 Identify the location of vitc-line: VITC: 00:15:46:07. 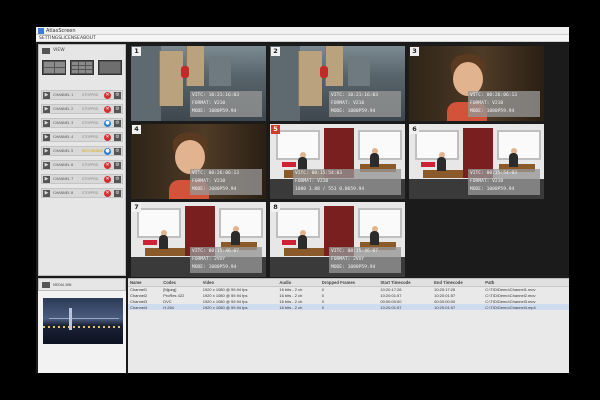
(355, 251).